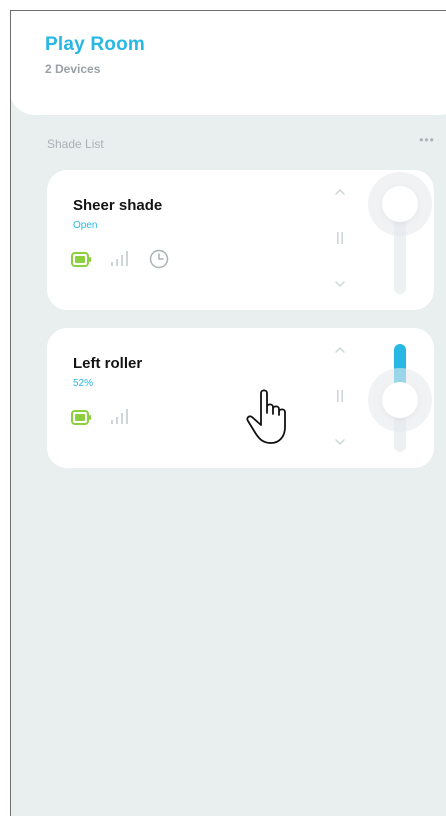 The height and width of the screenshot is (816, 446). Describe the element at coordinates (85, 225) in the screenshot. I see `shade-status: Open` at that location.